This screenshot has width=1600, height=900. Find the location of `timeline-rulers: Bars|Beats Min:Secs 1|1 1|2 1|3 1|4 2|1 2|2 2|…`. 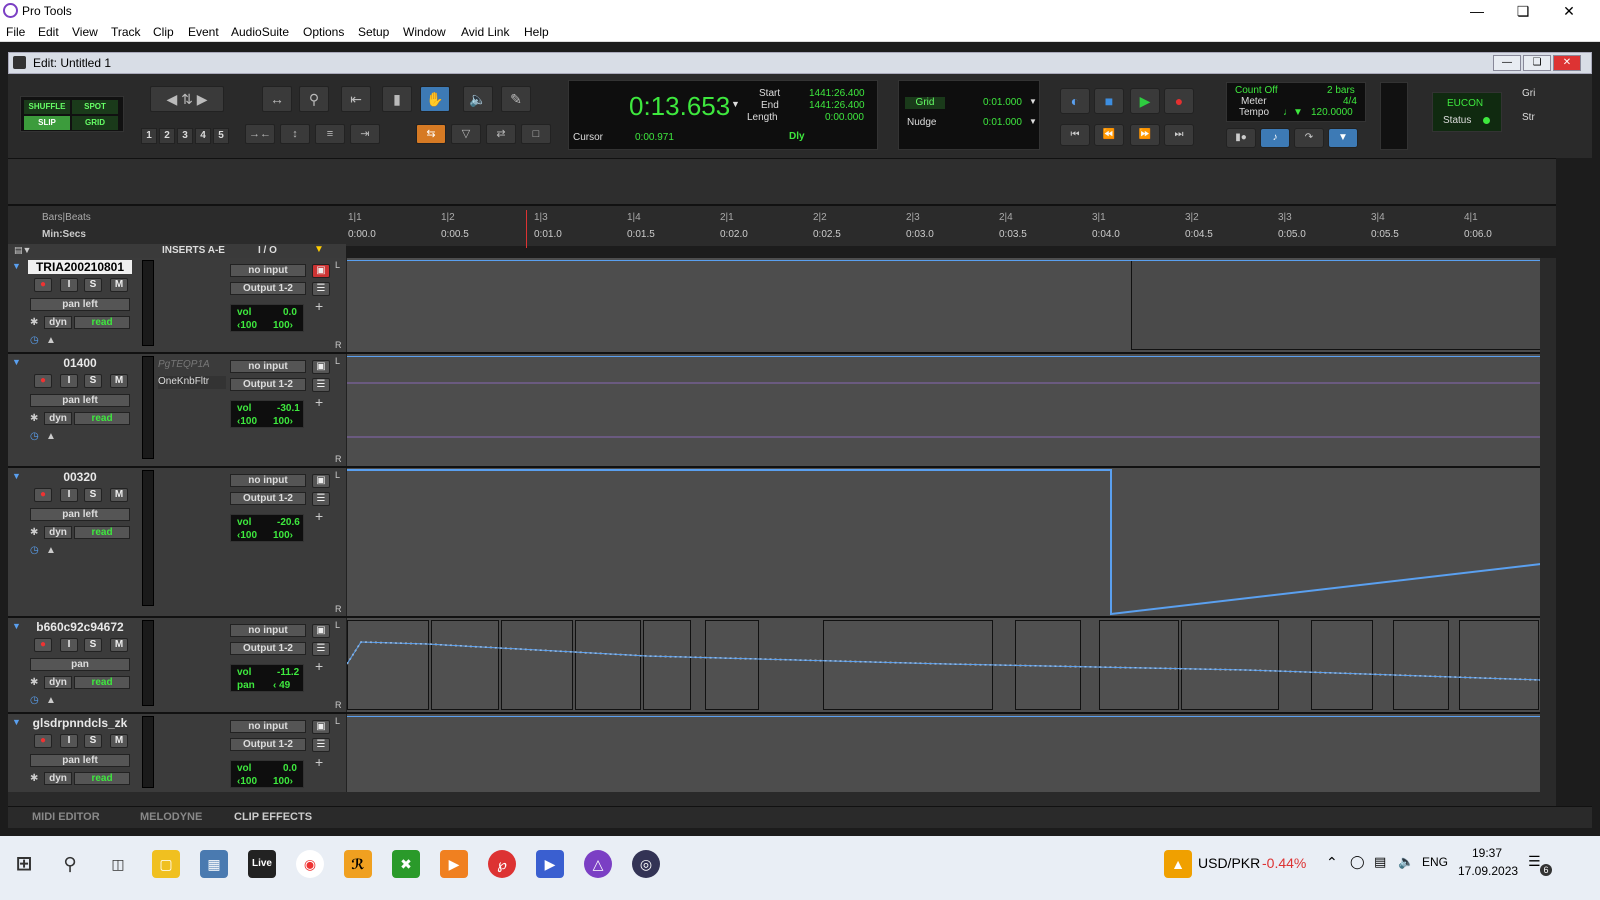

timeline-rulers: Bars|Beats Min:Secs 1|1 1|2 1|3 1|4 2|1 2|2 2|… is located at coordinates (782, 226).